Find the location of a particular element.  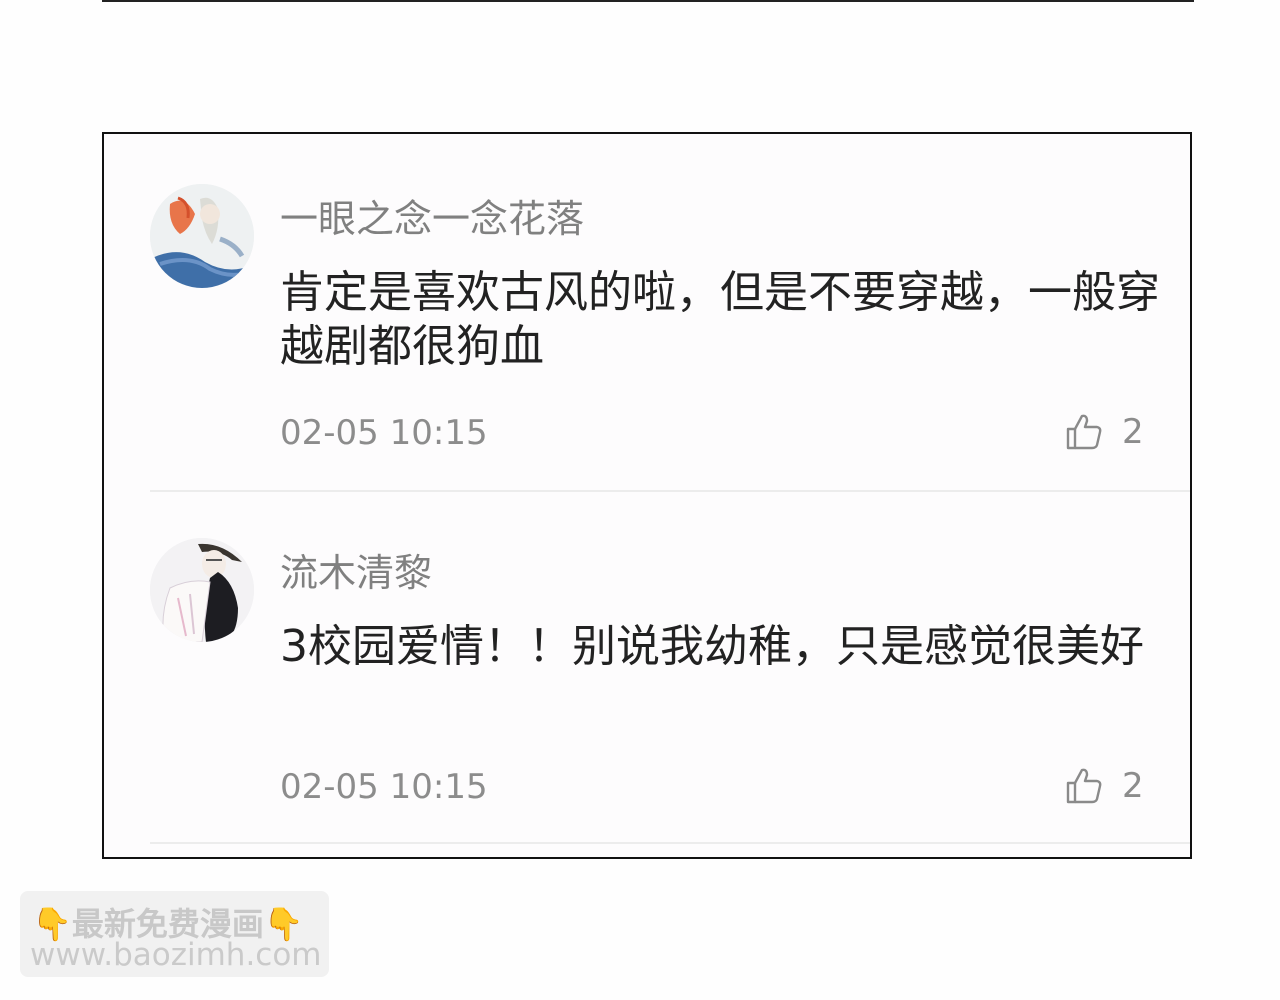

top-divider-line is located at coordinates (648, 1).